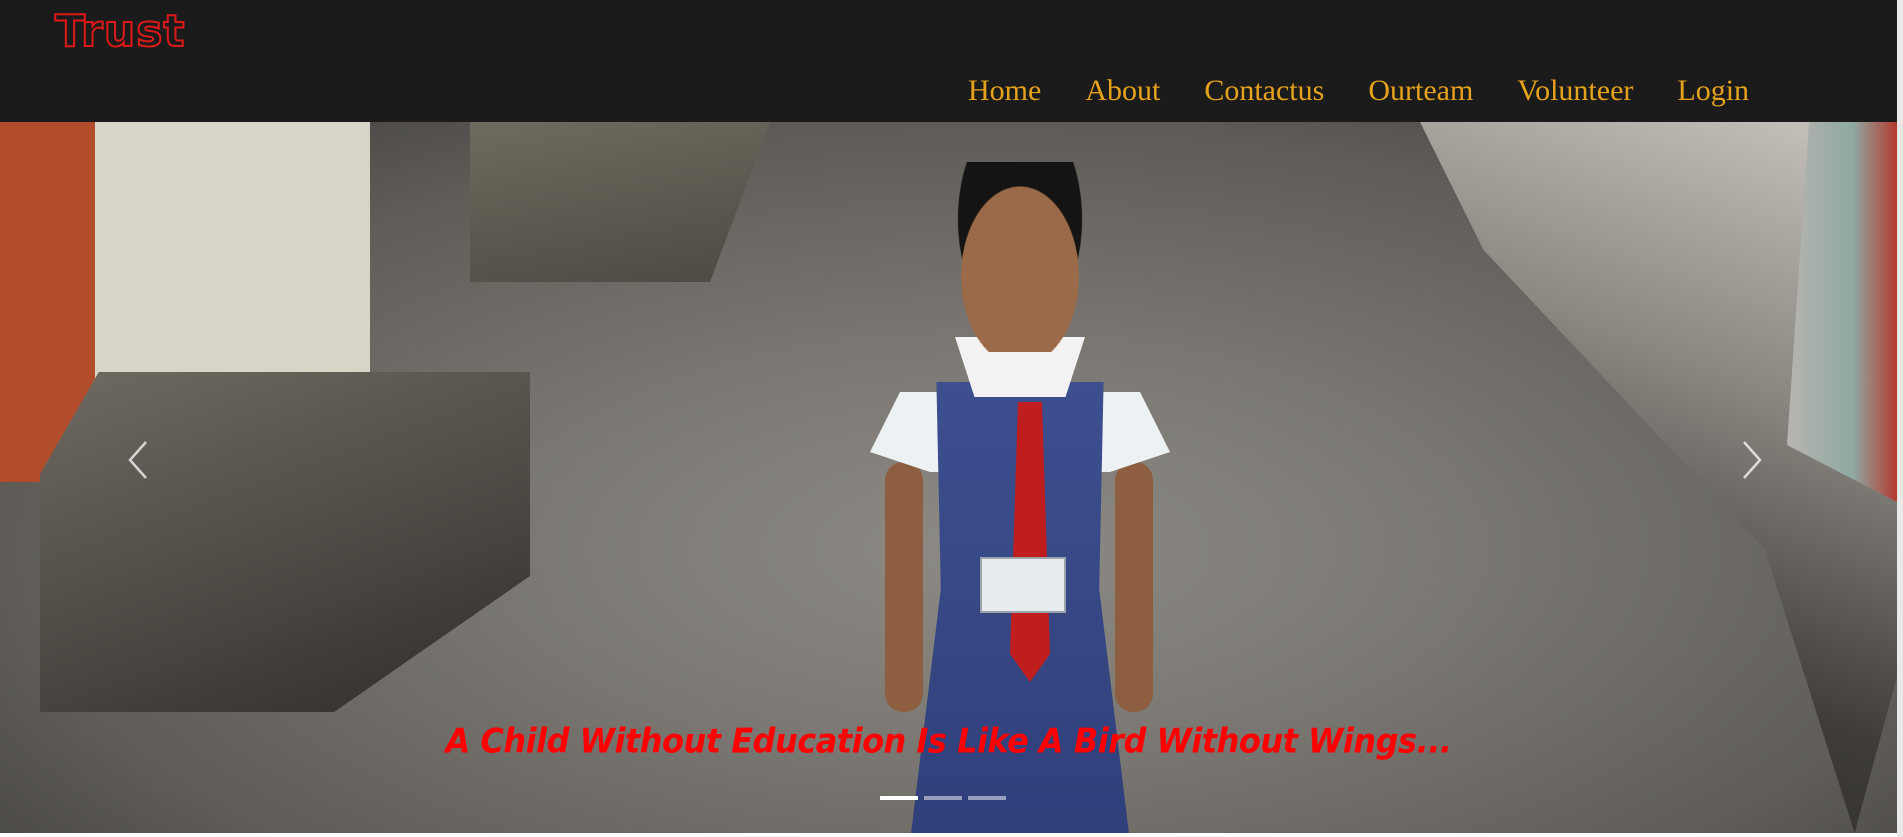 This screenshot has height=837, width=1903. I want to click on carousel-prev-button, so click(138, 462).